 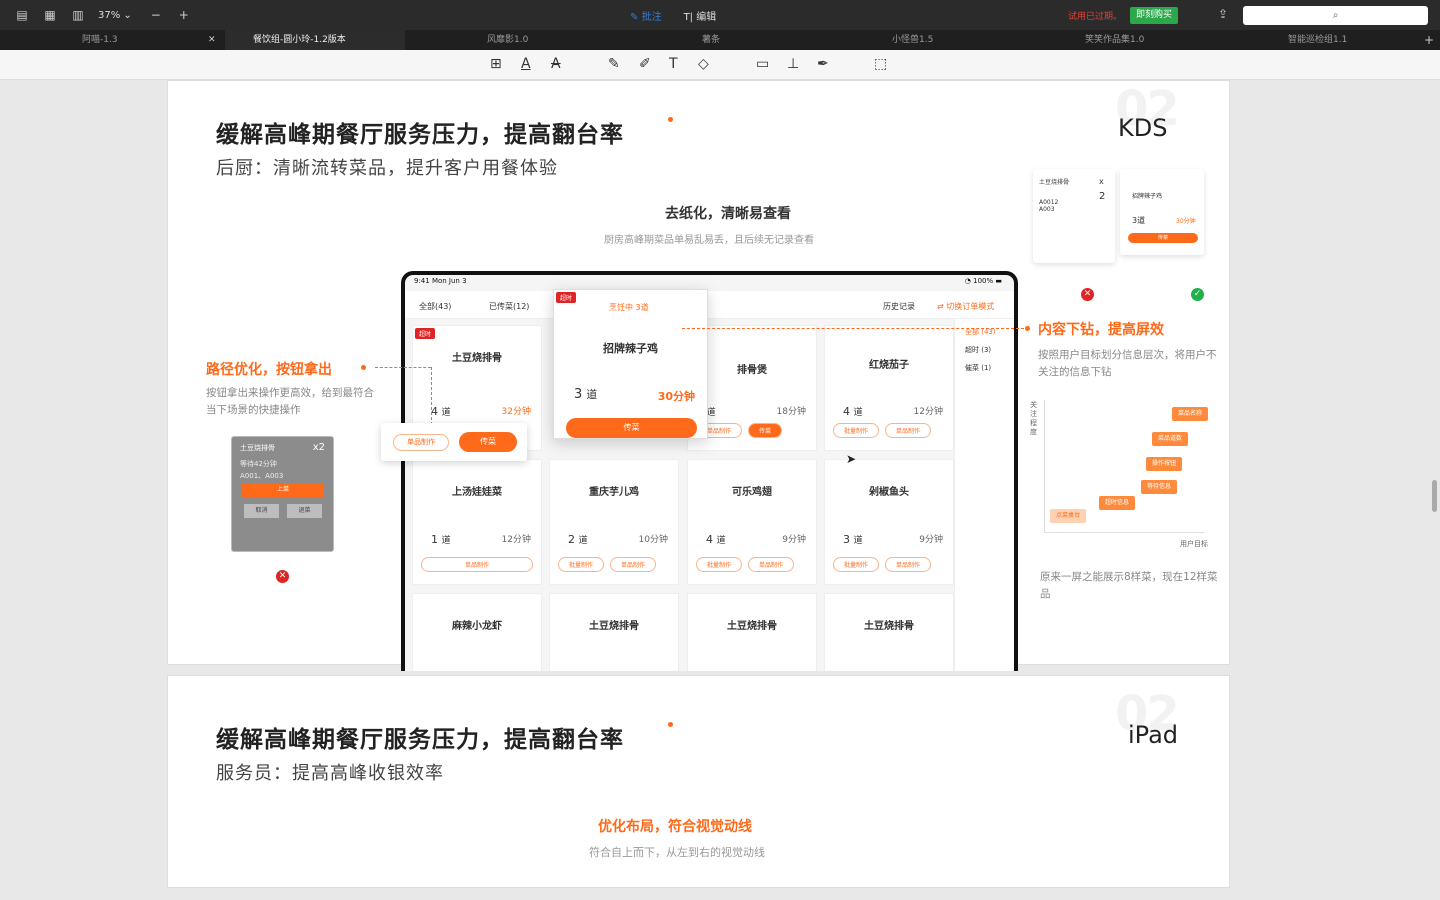 What do you see at coordinates (762, 64) in the screenshot?
I see `note-icon: ▭` at bounding box center [762, 64].